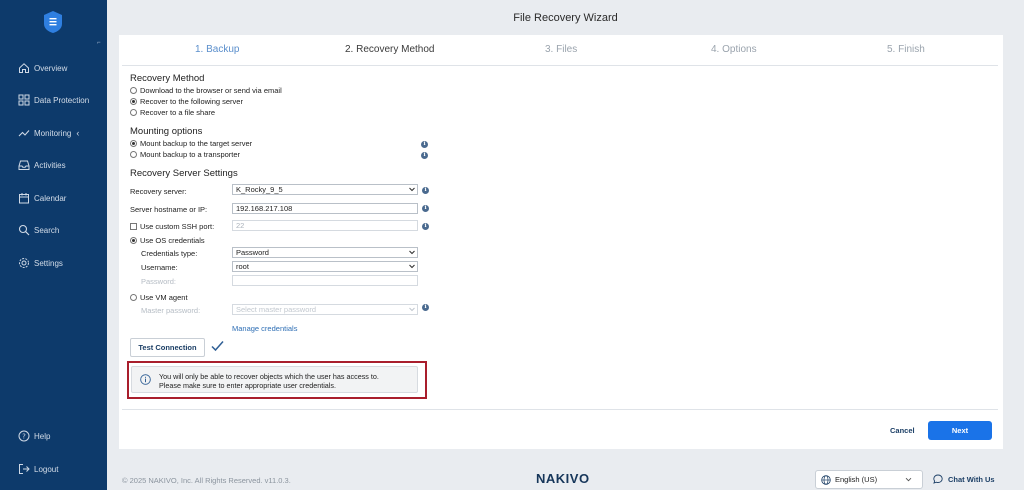 Image resolution: width=1024 pixels, height=490 pixels. Describe the element at coordinates (145, 379) in the screenshot. I see `info-circle-icon` at that location.